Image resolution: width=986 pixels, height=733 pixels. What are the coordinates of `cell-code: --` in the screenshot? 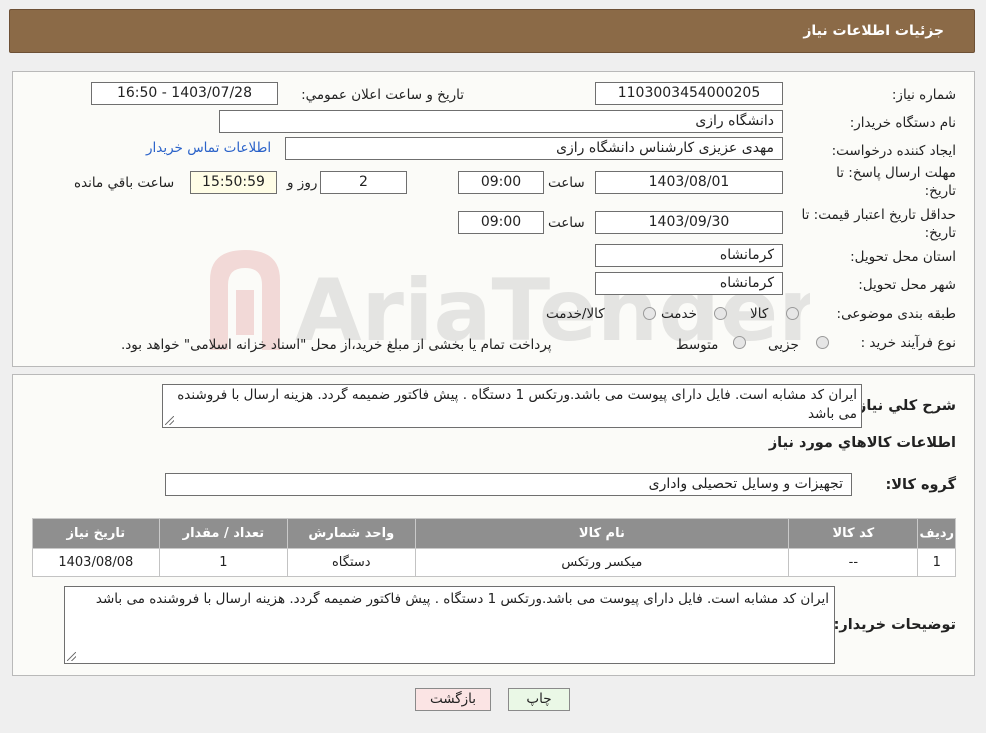 It's located at (853, 562).